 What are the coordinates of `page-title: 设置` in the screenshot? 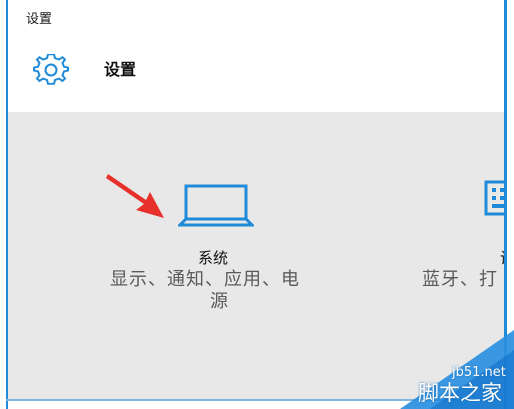 It's located at (120, 69).